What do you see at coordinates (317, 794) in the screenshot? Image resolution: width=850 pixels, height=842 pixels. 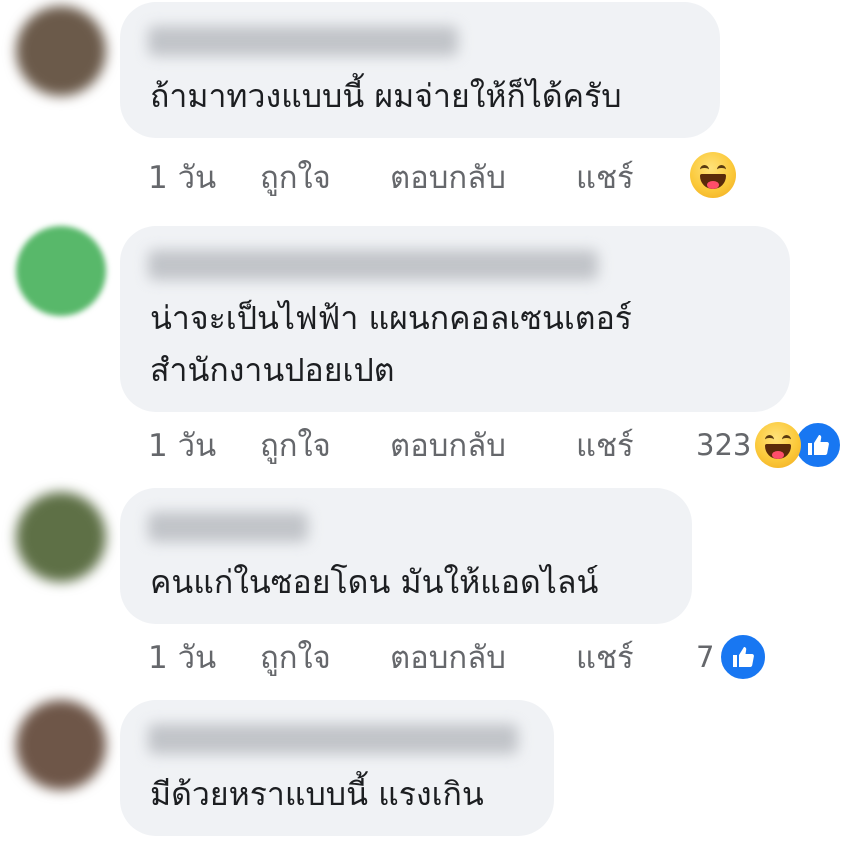 I see `comment-text: มีด้วยหราแบบนี้ แรงเกิน` at bounding box center [317, 794].